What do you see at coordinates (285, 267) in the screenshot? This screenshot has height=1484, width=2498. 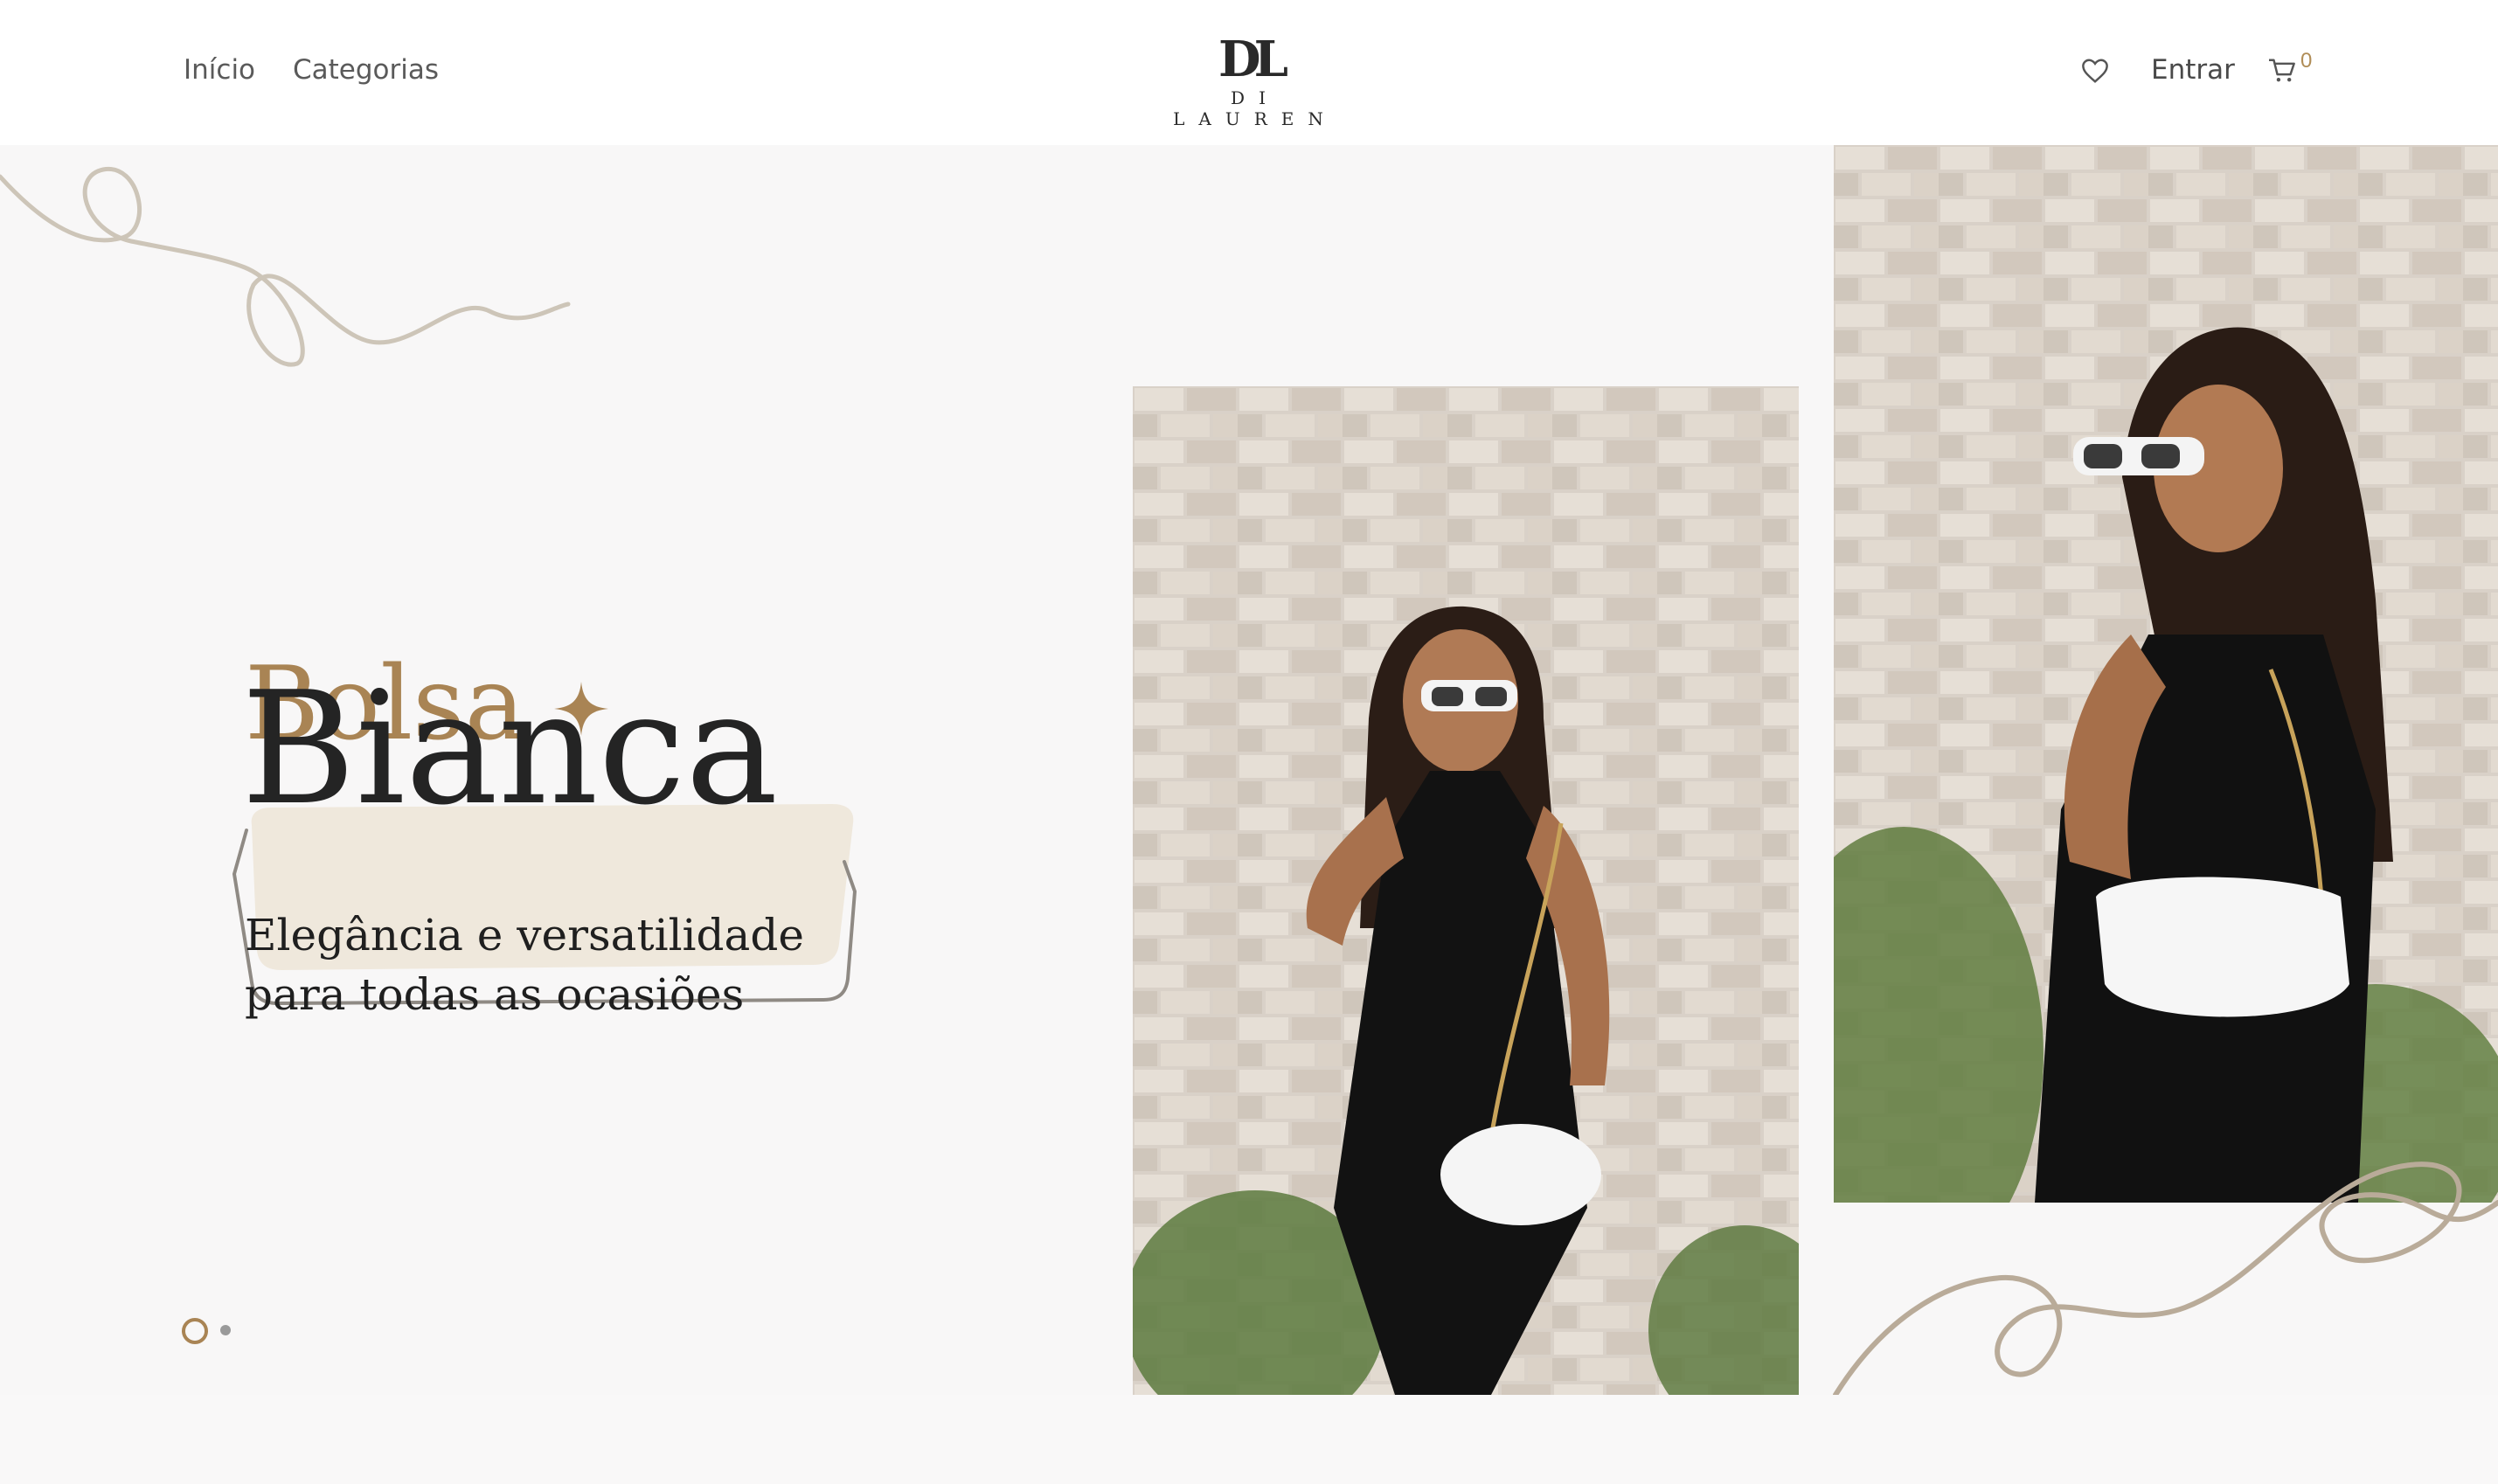 I see `decorative-squiggle-top` at bounding box center [285, 267].